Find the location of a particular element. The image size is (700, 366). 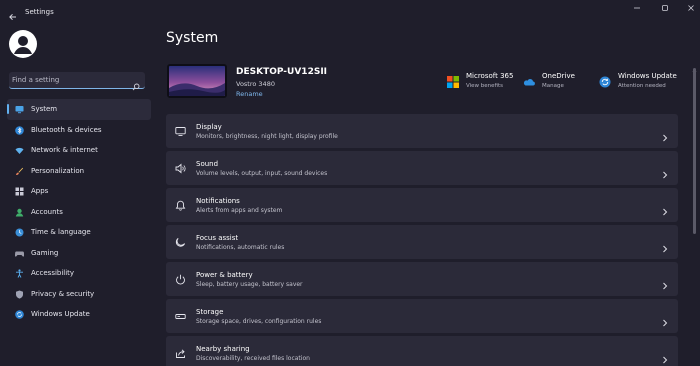

card-subtitle: Notifications, automatic rules is located at coordinates (240, 247).